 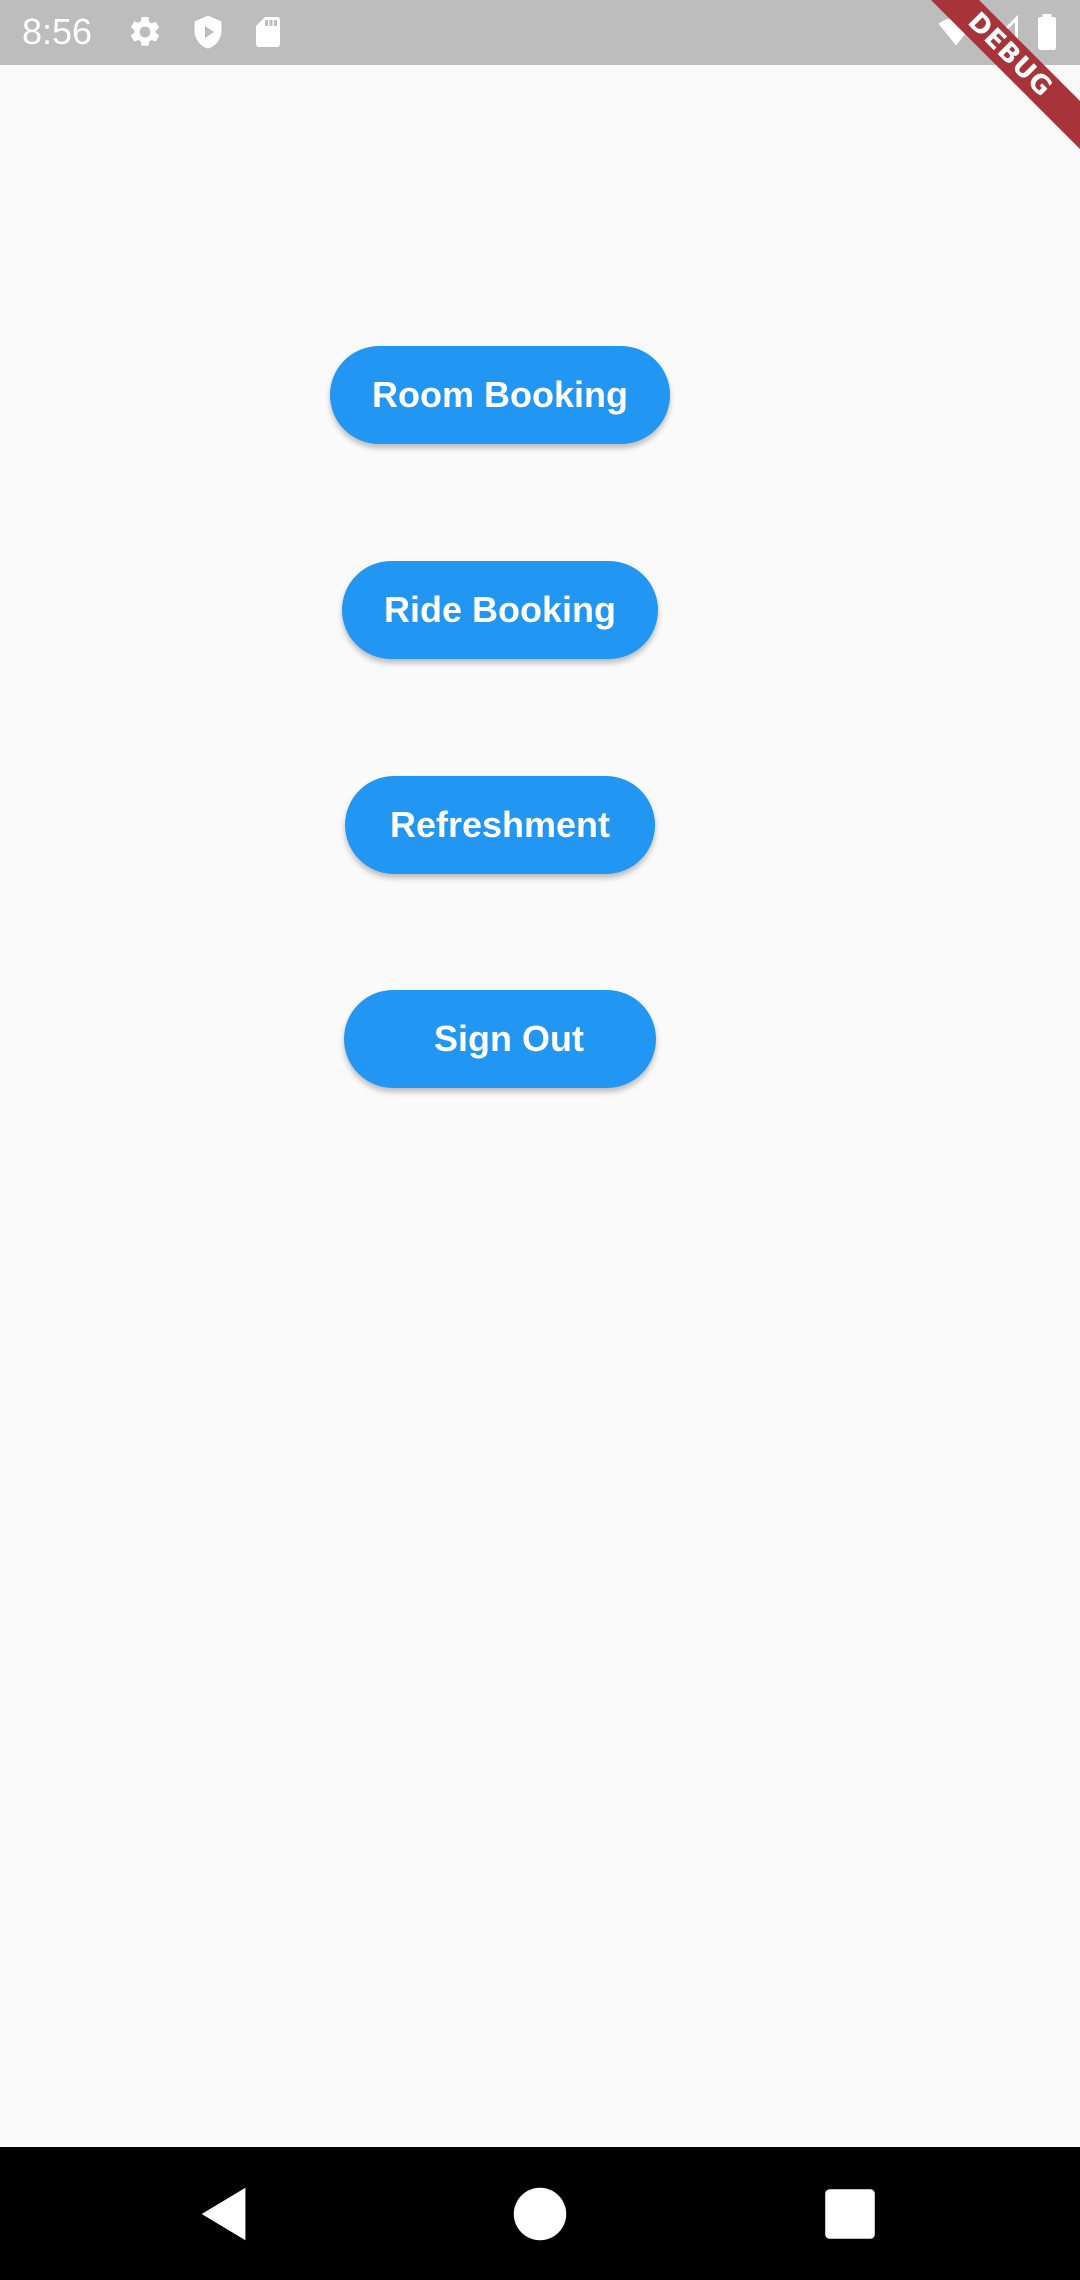 I want to click on status-time: 8:56, so click(x=57, y=31).